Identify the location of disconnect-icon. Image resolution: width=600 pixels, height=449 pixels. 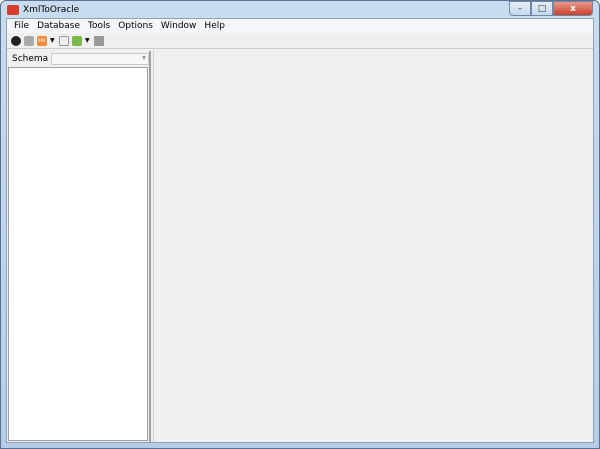
(29, 40).